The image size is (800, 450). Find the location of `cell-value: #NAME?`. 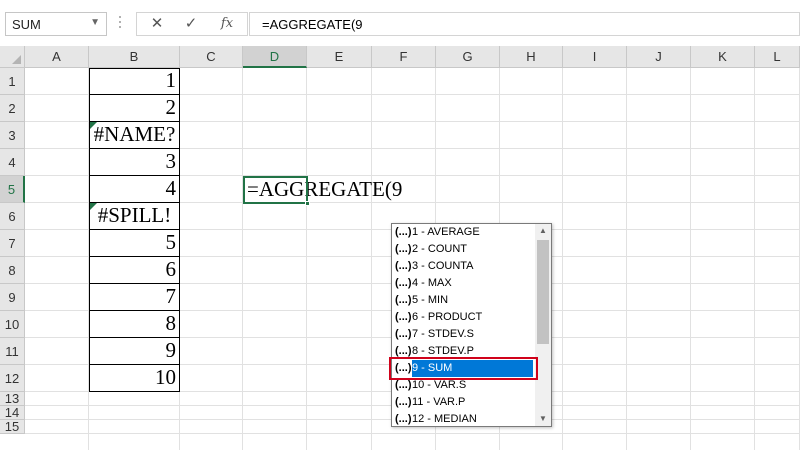

cell-value: #NAME? is located at coordinates (134, 134).